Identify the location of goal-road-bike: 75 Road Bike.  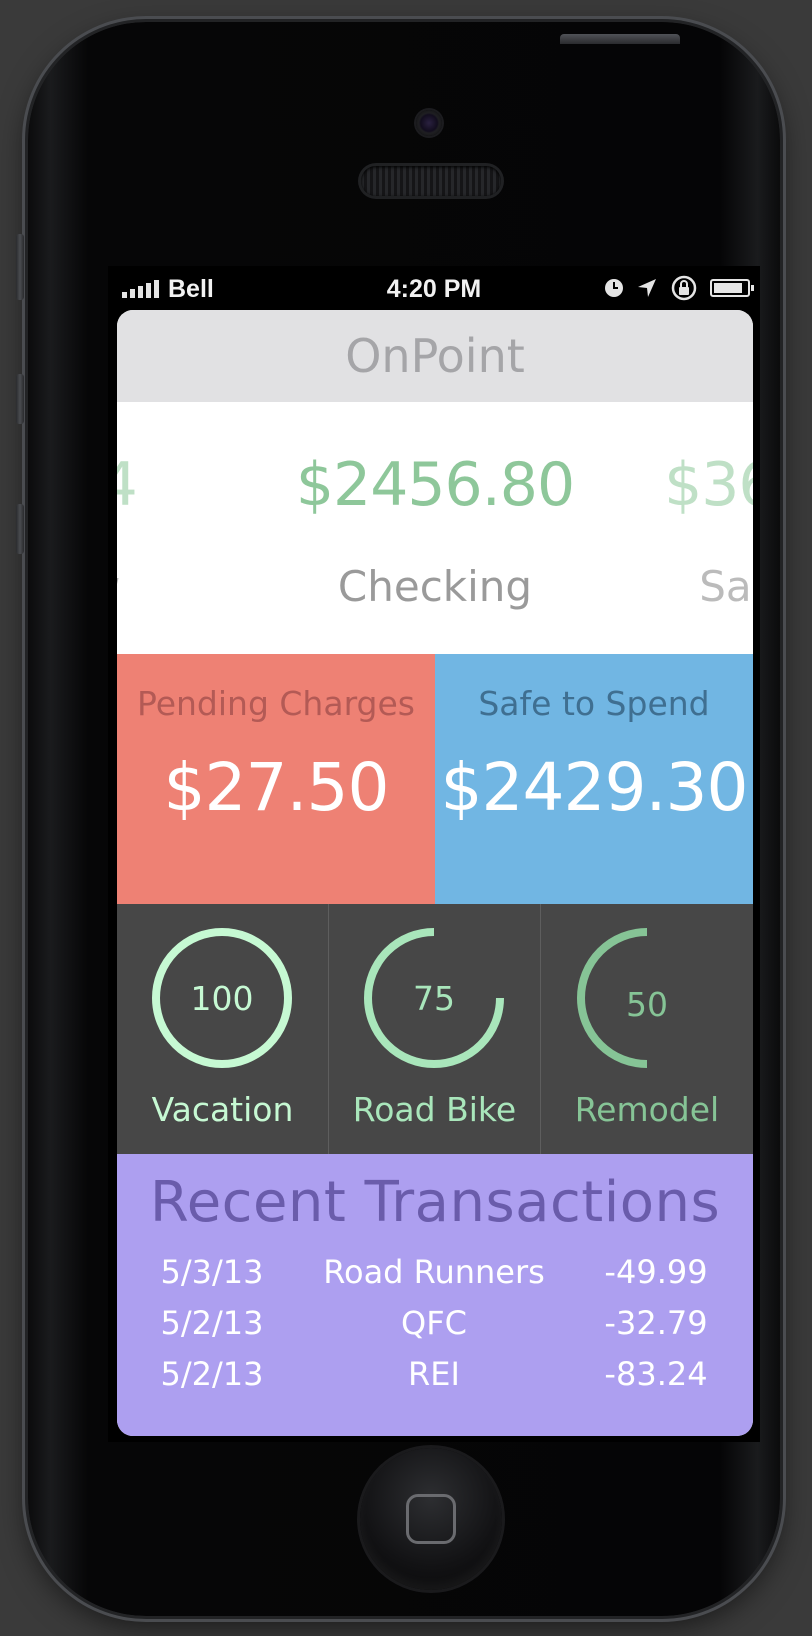
(435, 1029).